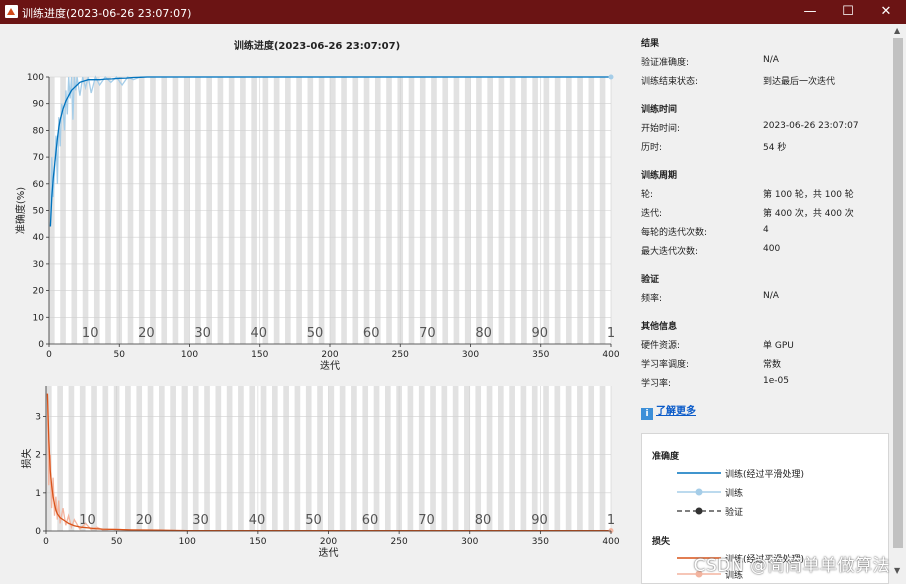 The width and height of the screenshot is (906, 584). I want to click on accuracy-ytick-label: 20, so click(39, 292).